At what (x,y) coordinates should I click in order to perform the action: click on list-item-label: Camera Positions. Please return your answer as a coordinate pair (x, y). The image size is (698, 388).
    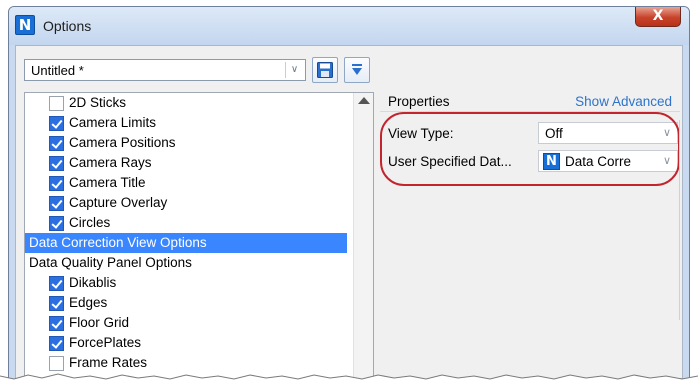
    Looking at the image, I should click on (122, 142).